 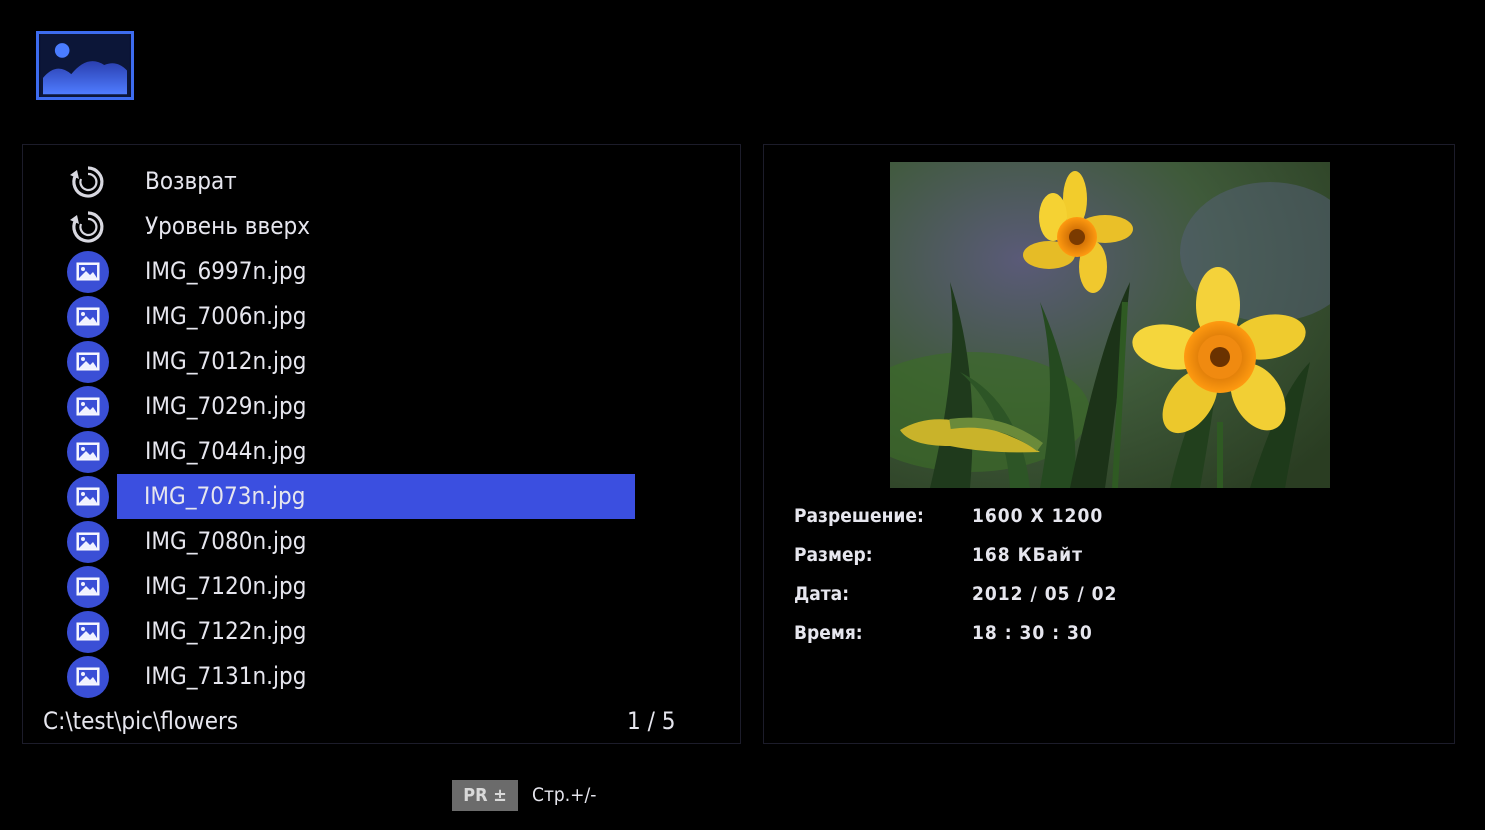 What do you see at coordinates (859, 516) in the screenshot?
I see `resolution-label: Разрешение:` at bounding box center [859, 516].